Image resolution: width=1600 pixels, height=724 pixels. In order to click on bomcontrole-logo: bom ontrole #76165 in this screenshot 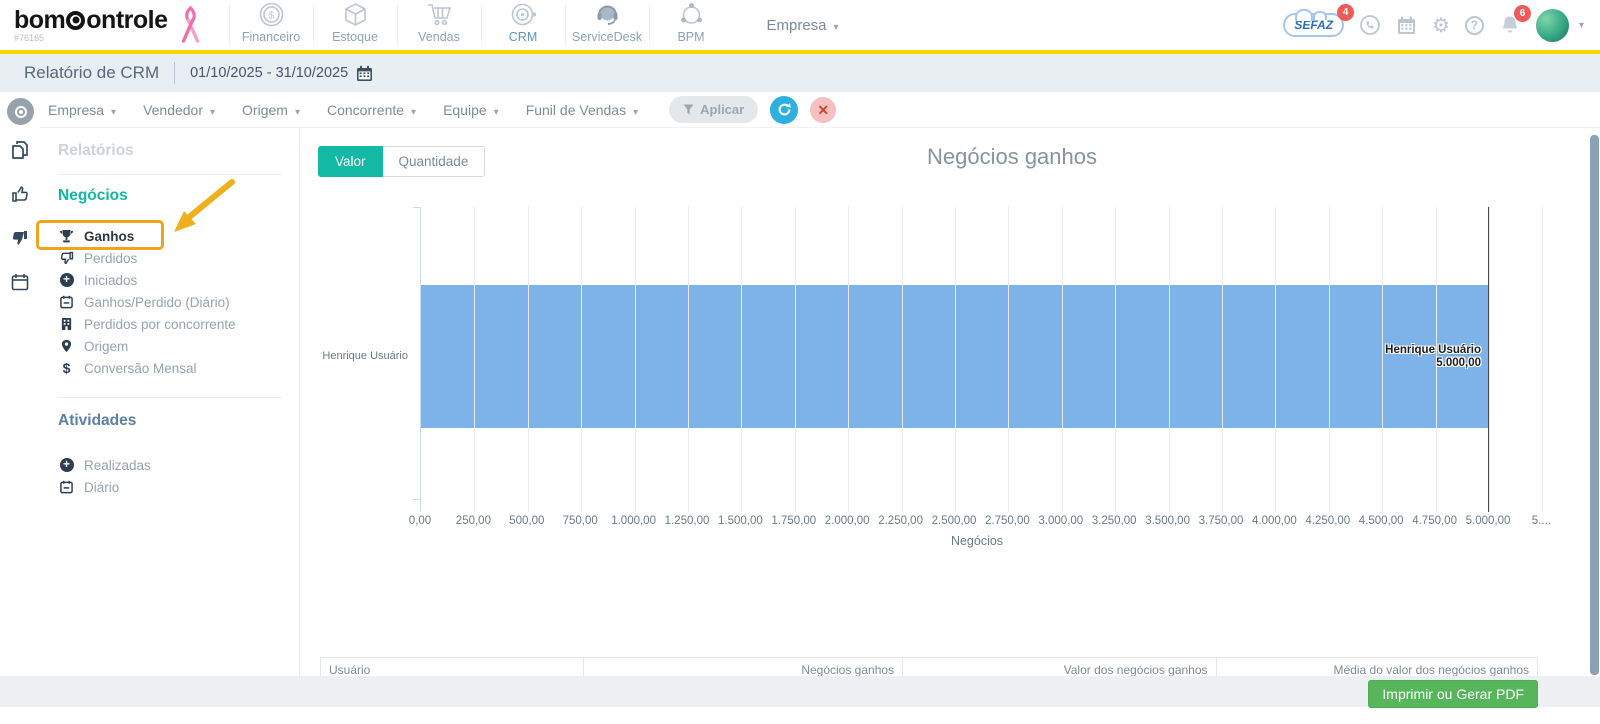, I will do `click(91, 24)`.